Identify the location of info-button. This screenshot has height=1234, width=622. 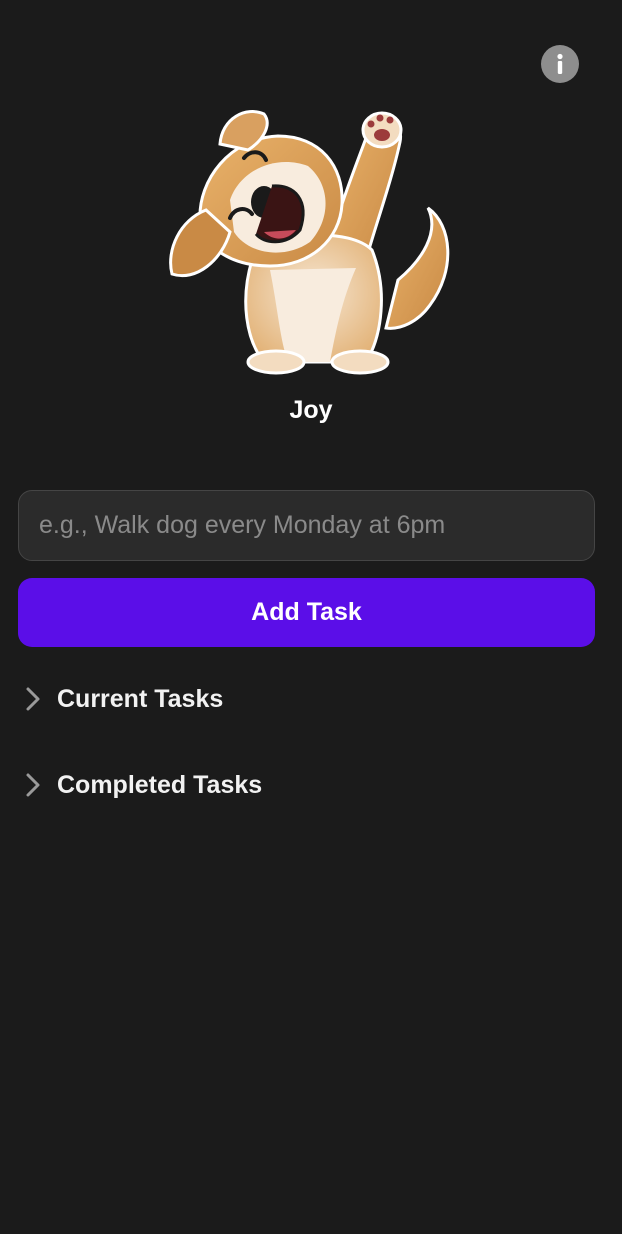
(560, 64).